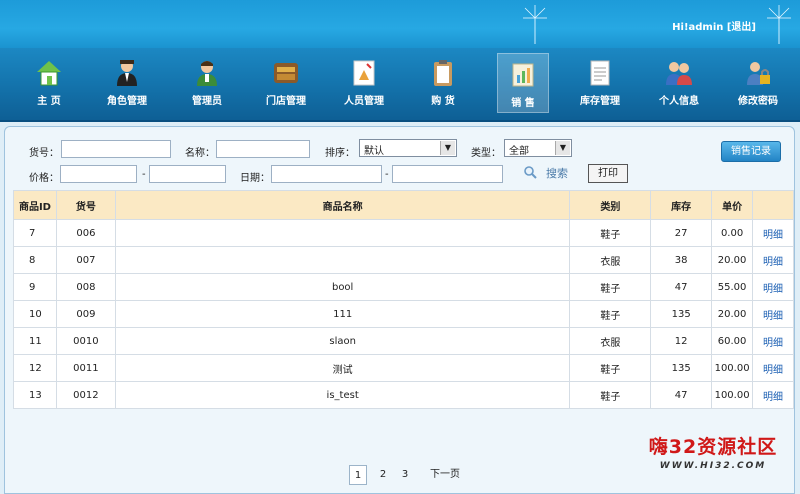 The height and width of the screenshot is (494, 800). What do you see at coordinates (35, 314) in the screenshot?
I see `cell-id: 10` at bounding box center [35, 314].